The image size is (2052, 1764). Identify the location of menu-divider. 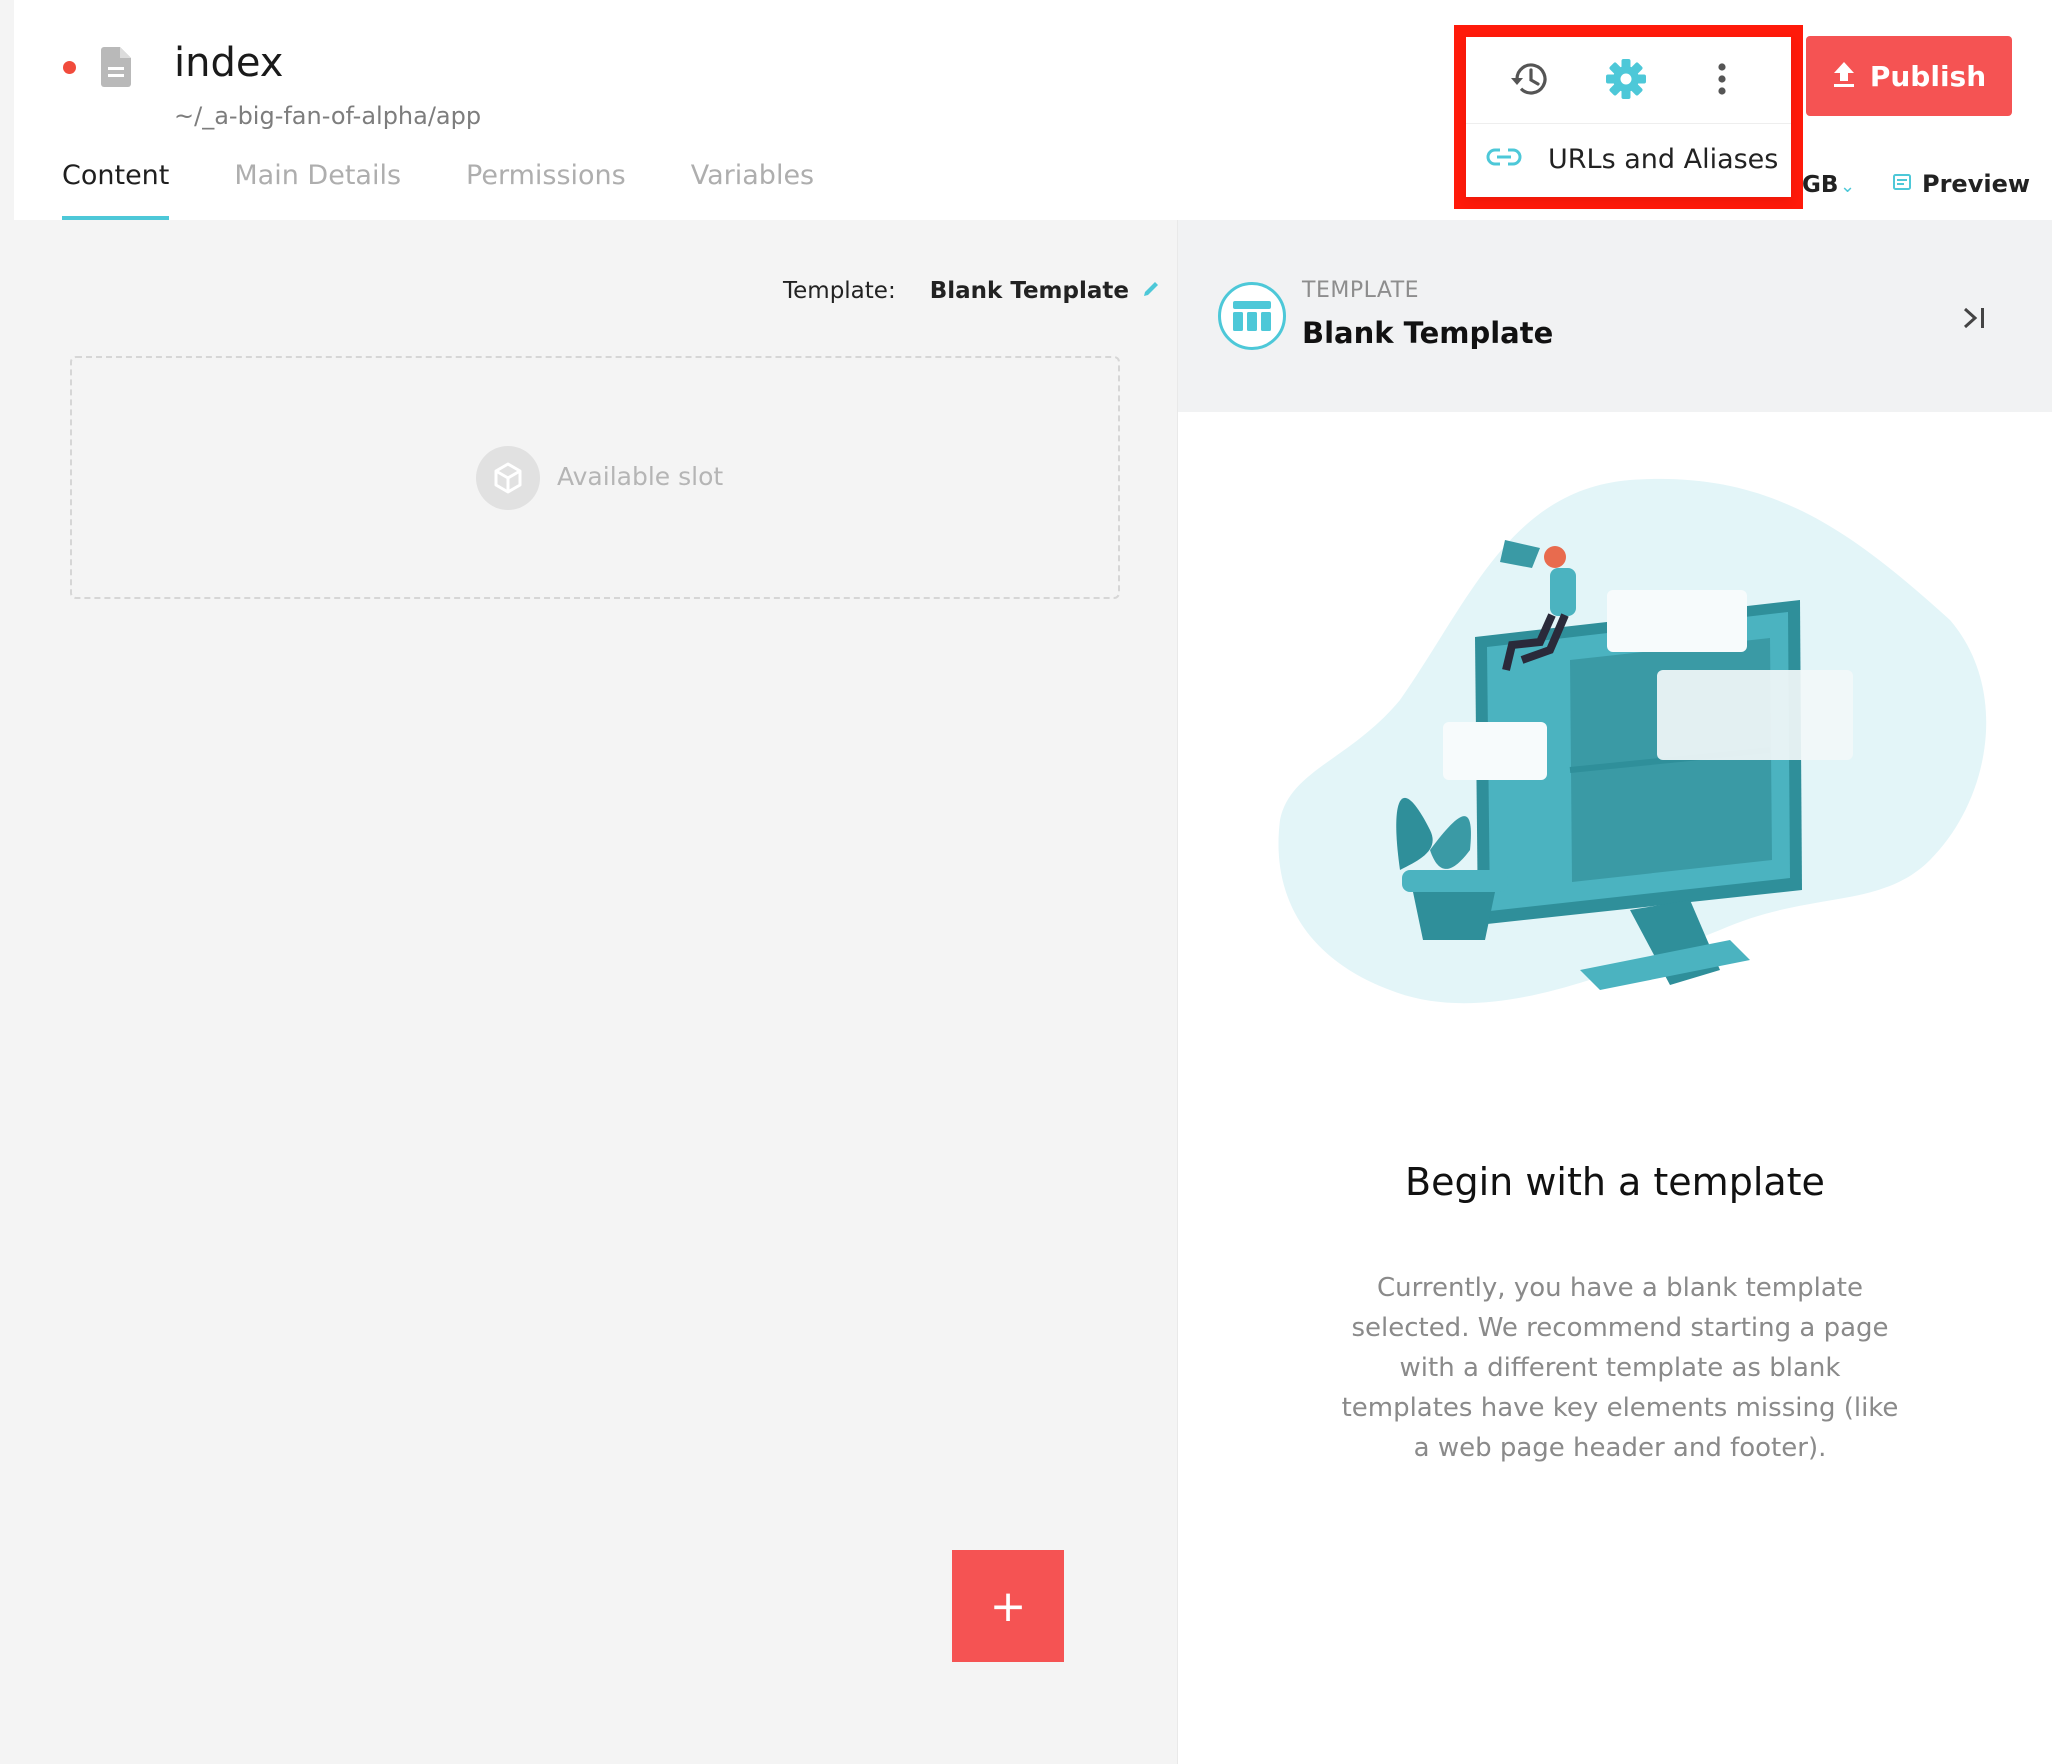
(1628, 123).